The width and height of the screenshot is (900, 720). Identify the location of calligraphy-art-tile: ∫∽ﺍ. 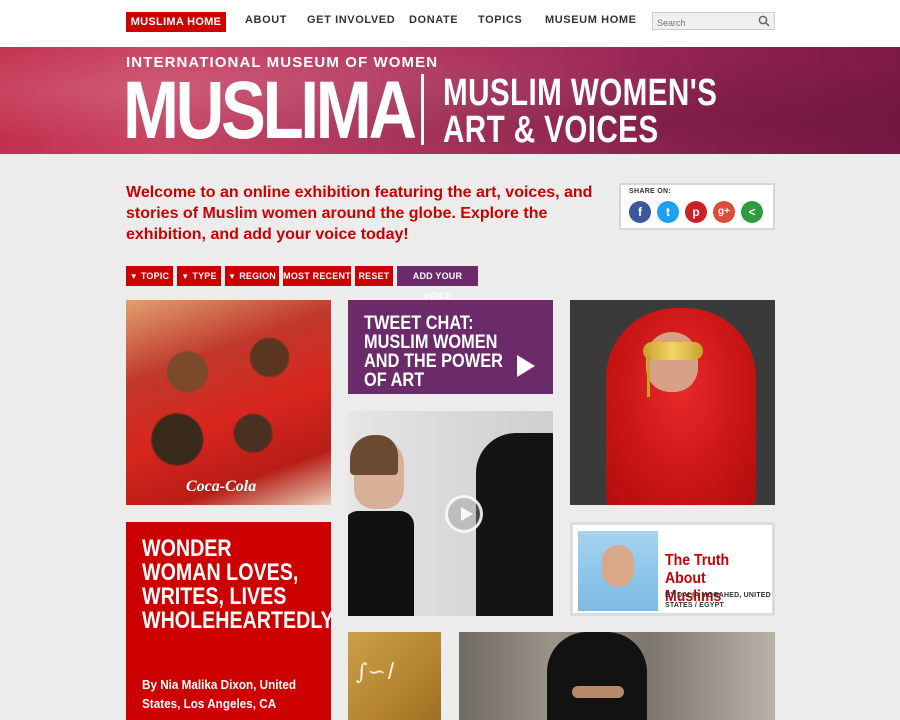
(394, 676).